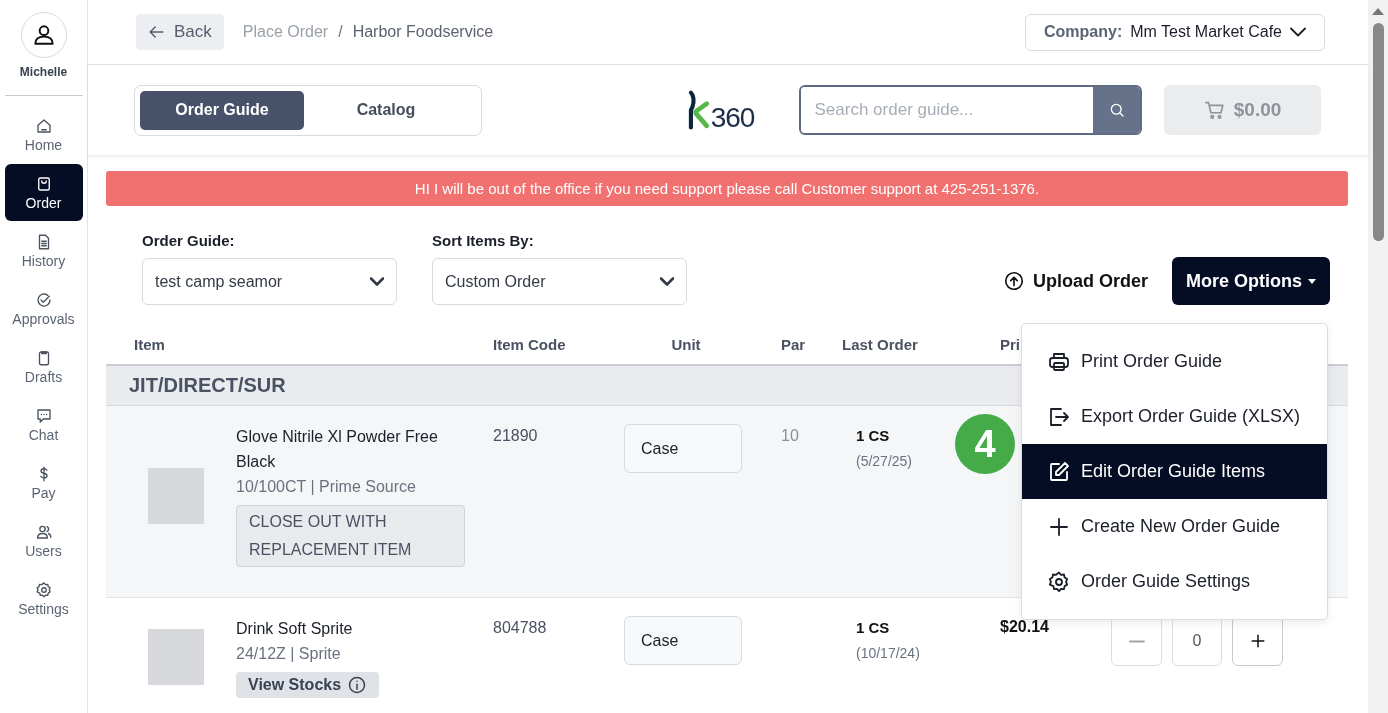  Describe the element at coordinates (793, 344) in the screenshot. I see `column-header: Par` at that location.